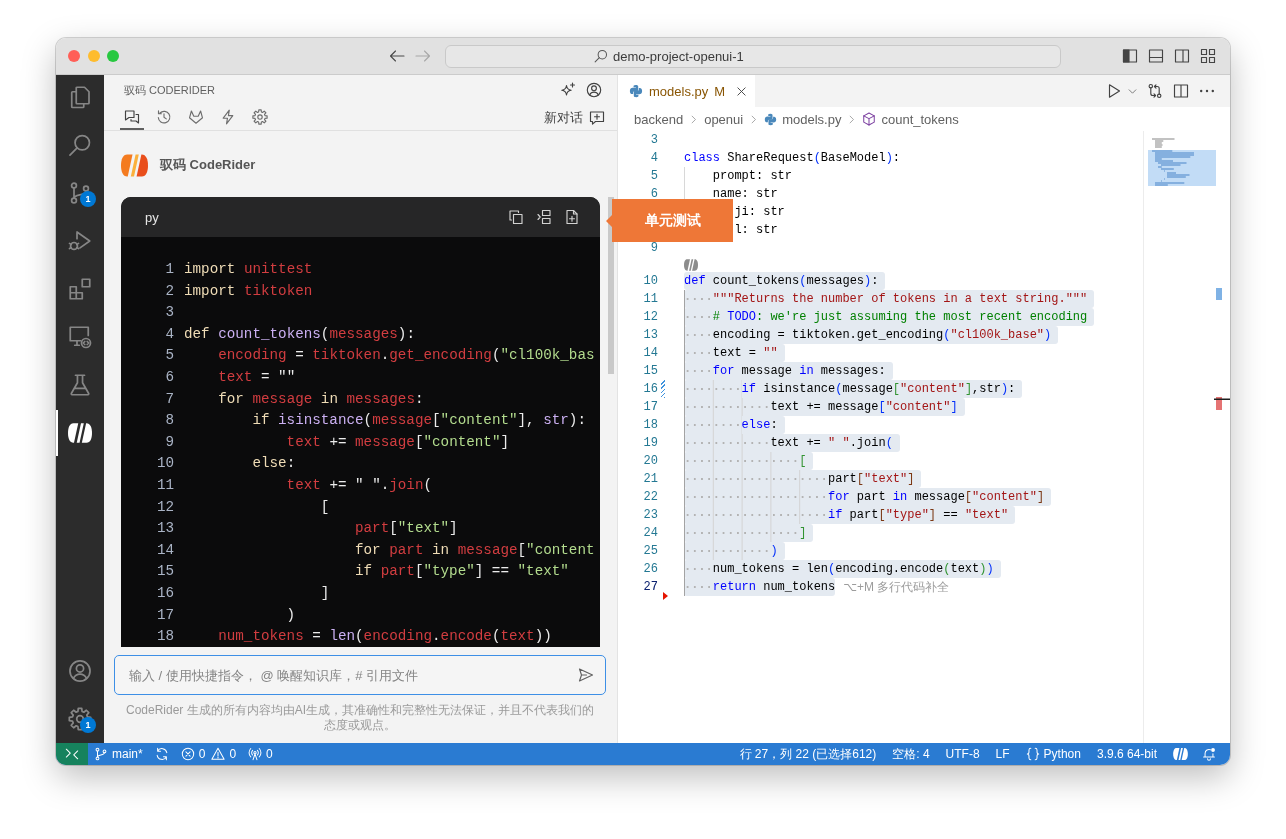 Image resolution: width=1286 pixels, height=839 pixels. I want to click on line-number: 13, so click(650, 335).